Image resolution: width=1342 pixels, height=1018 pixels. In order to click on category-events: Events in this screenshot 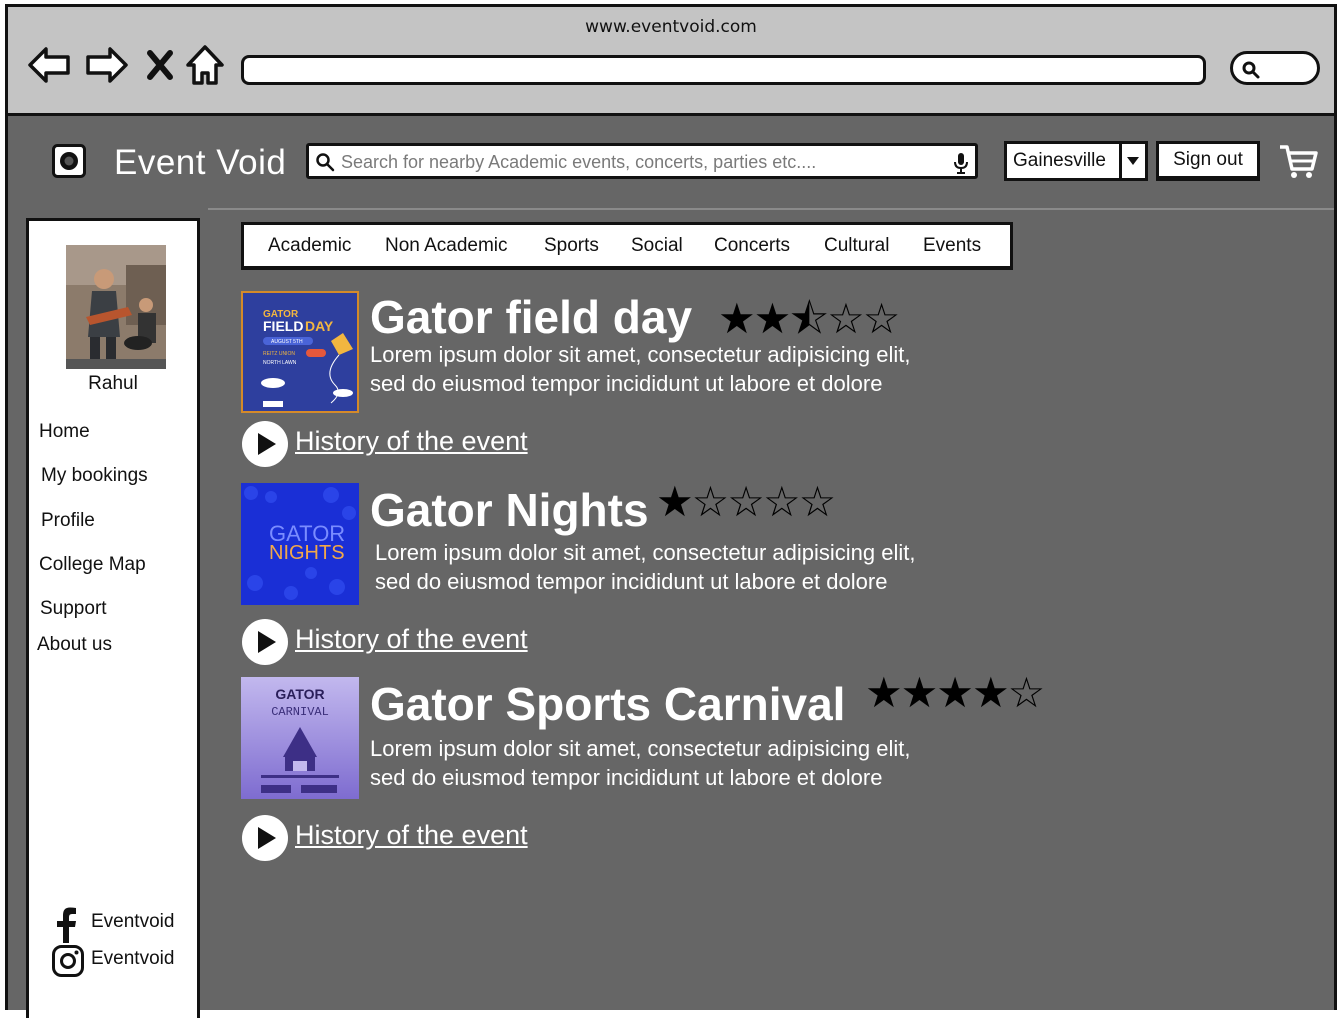, I will do `click(952, 246)`.